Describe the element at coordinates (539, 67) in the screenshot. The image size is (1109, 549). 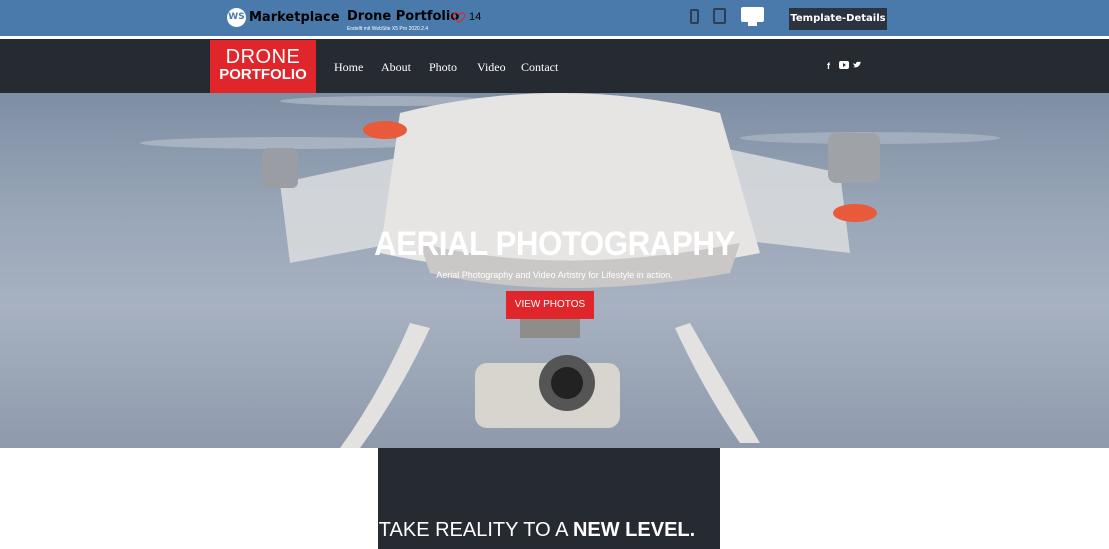
I see `nav-contact: Contact` at that location.